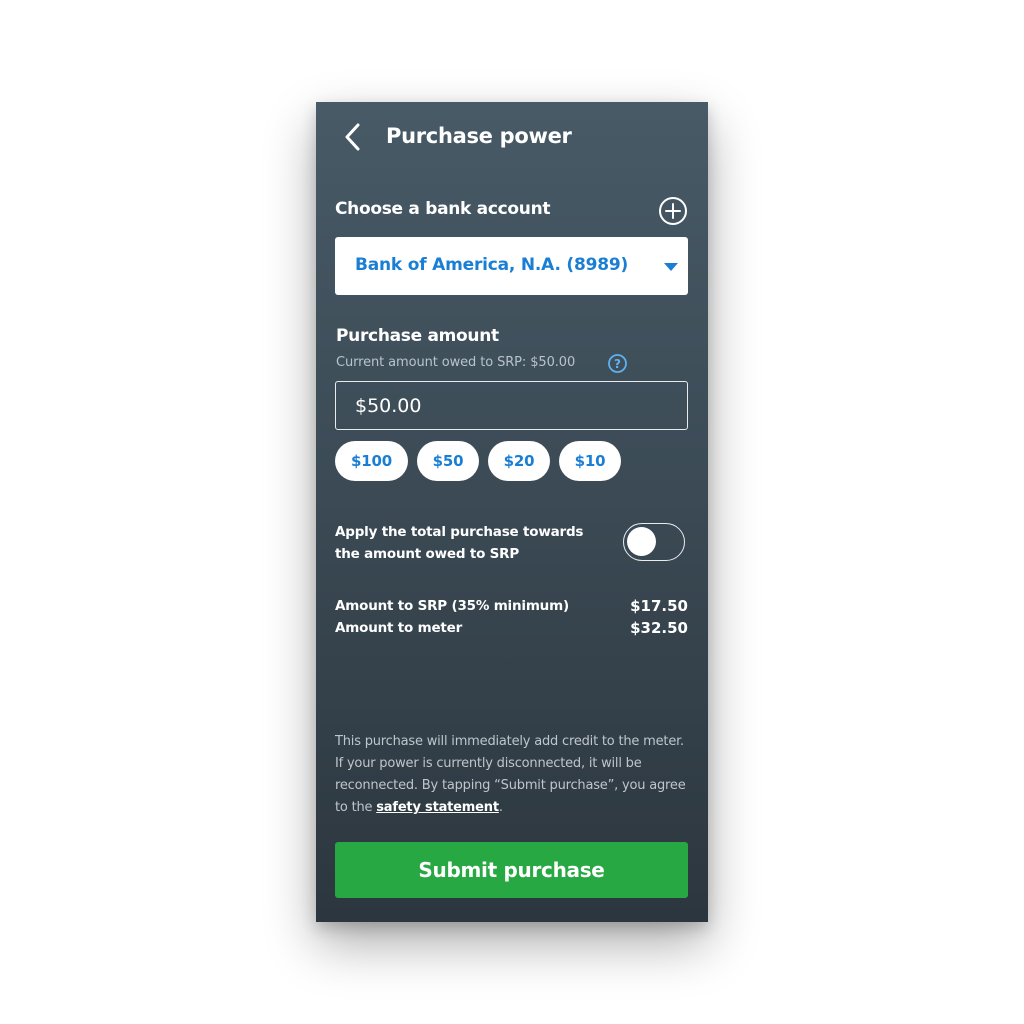 This screenshot has height=1024, width=1024. Describe the element at coordinates (443, 209) in the screenshot. I see `bank-account-label: Choose a bank account` at that location.